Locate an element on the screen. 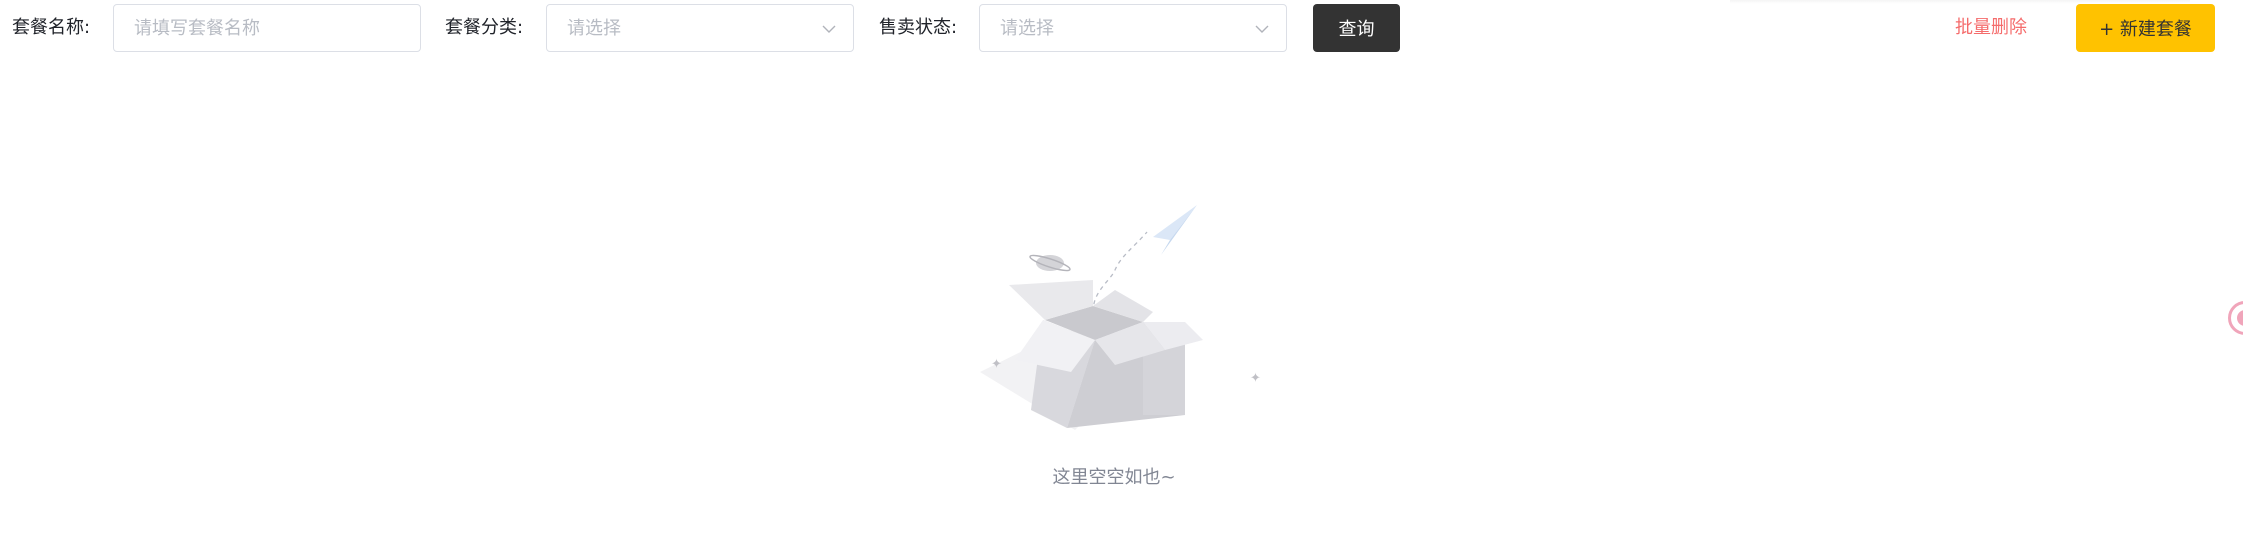 This screenshot has height=537, width=2243. floating-assistant-icon is located at coordinates (2235, 318).